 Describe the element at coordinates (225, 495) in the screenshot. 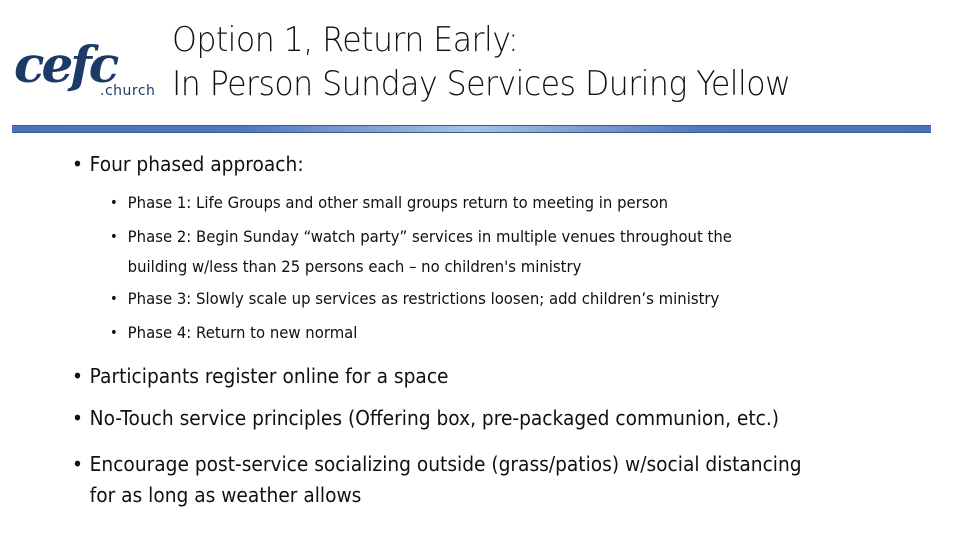

I see `bullet-text-line-2: for as long as weather allows` at that location.